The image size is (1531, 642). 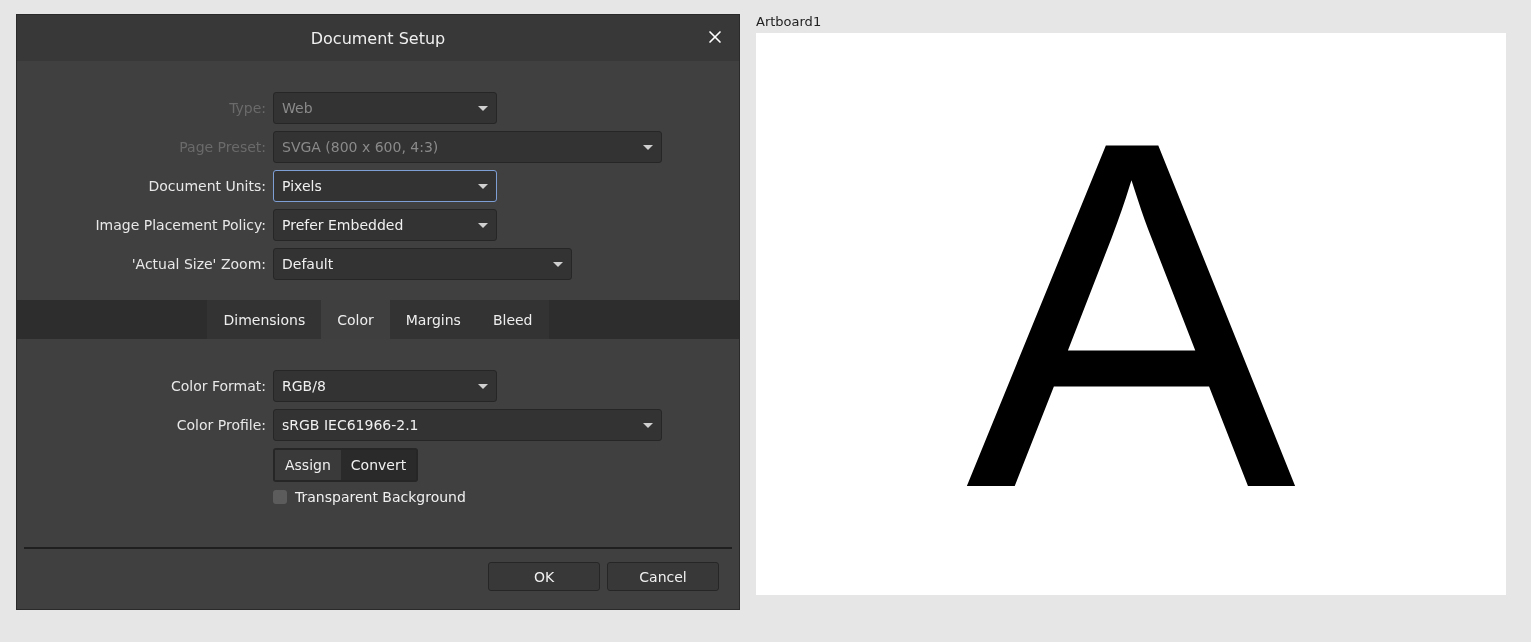 I want to click on checkbox-label: Transparent Background, so click(x=380, y=497).